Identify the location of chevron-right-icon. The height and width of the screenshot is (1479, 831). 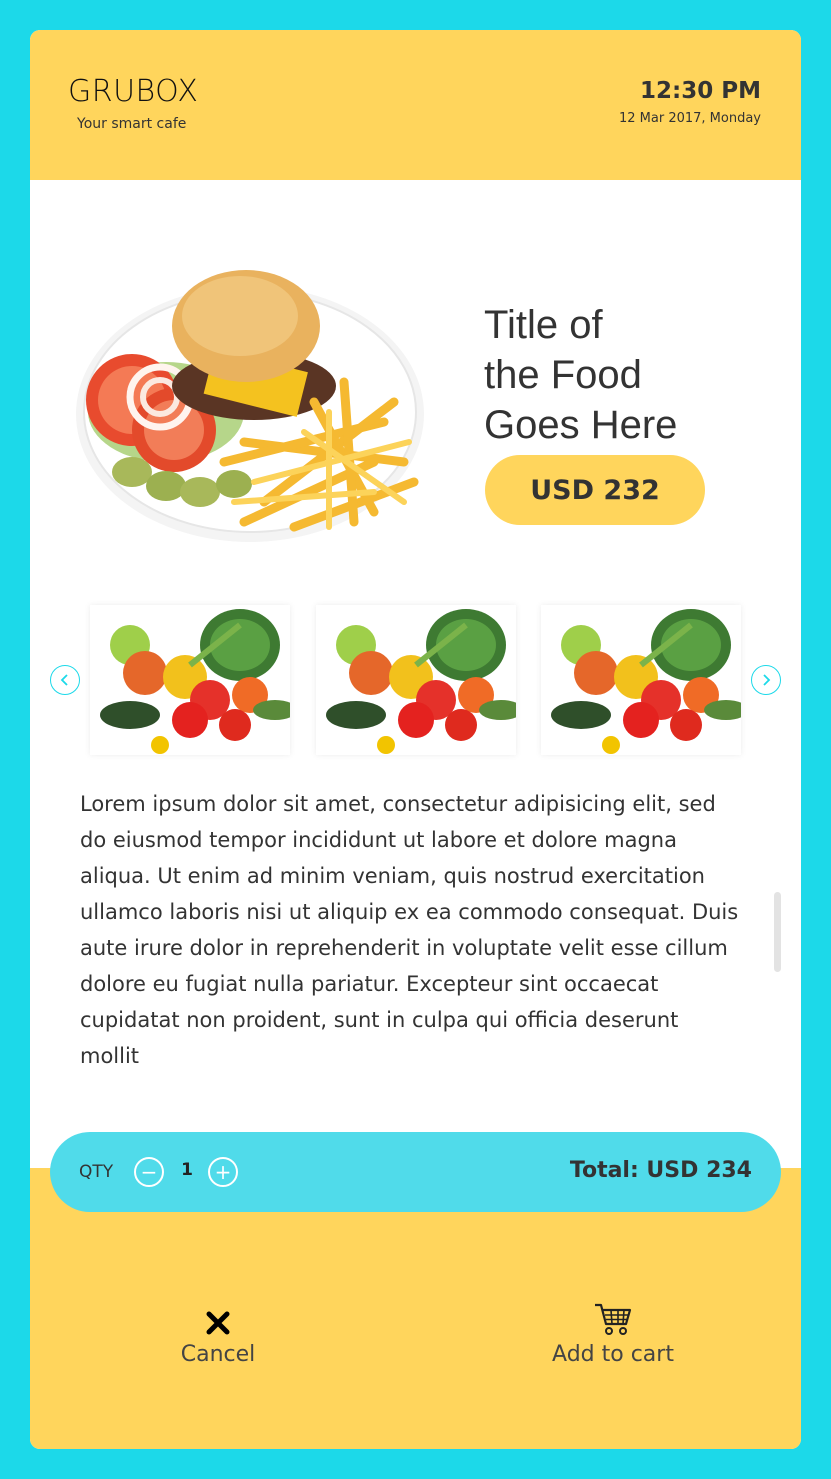
(767, 680).